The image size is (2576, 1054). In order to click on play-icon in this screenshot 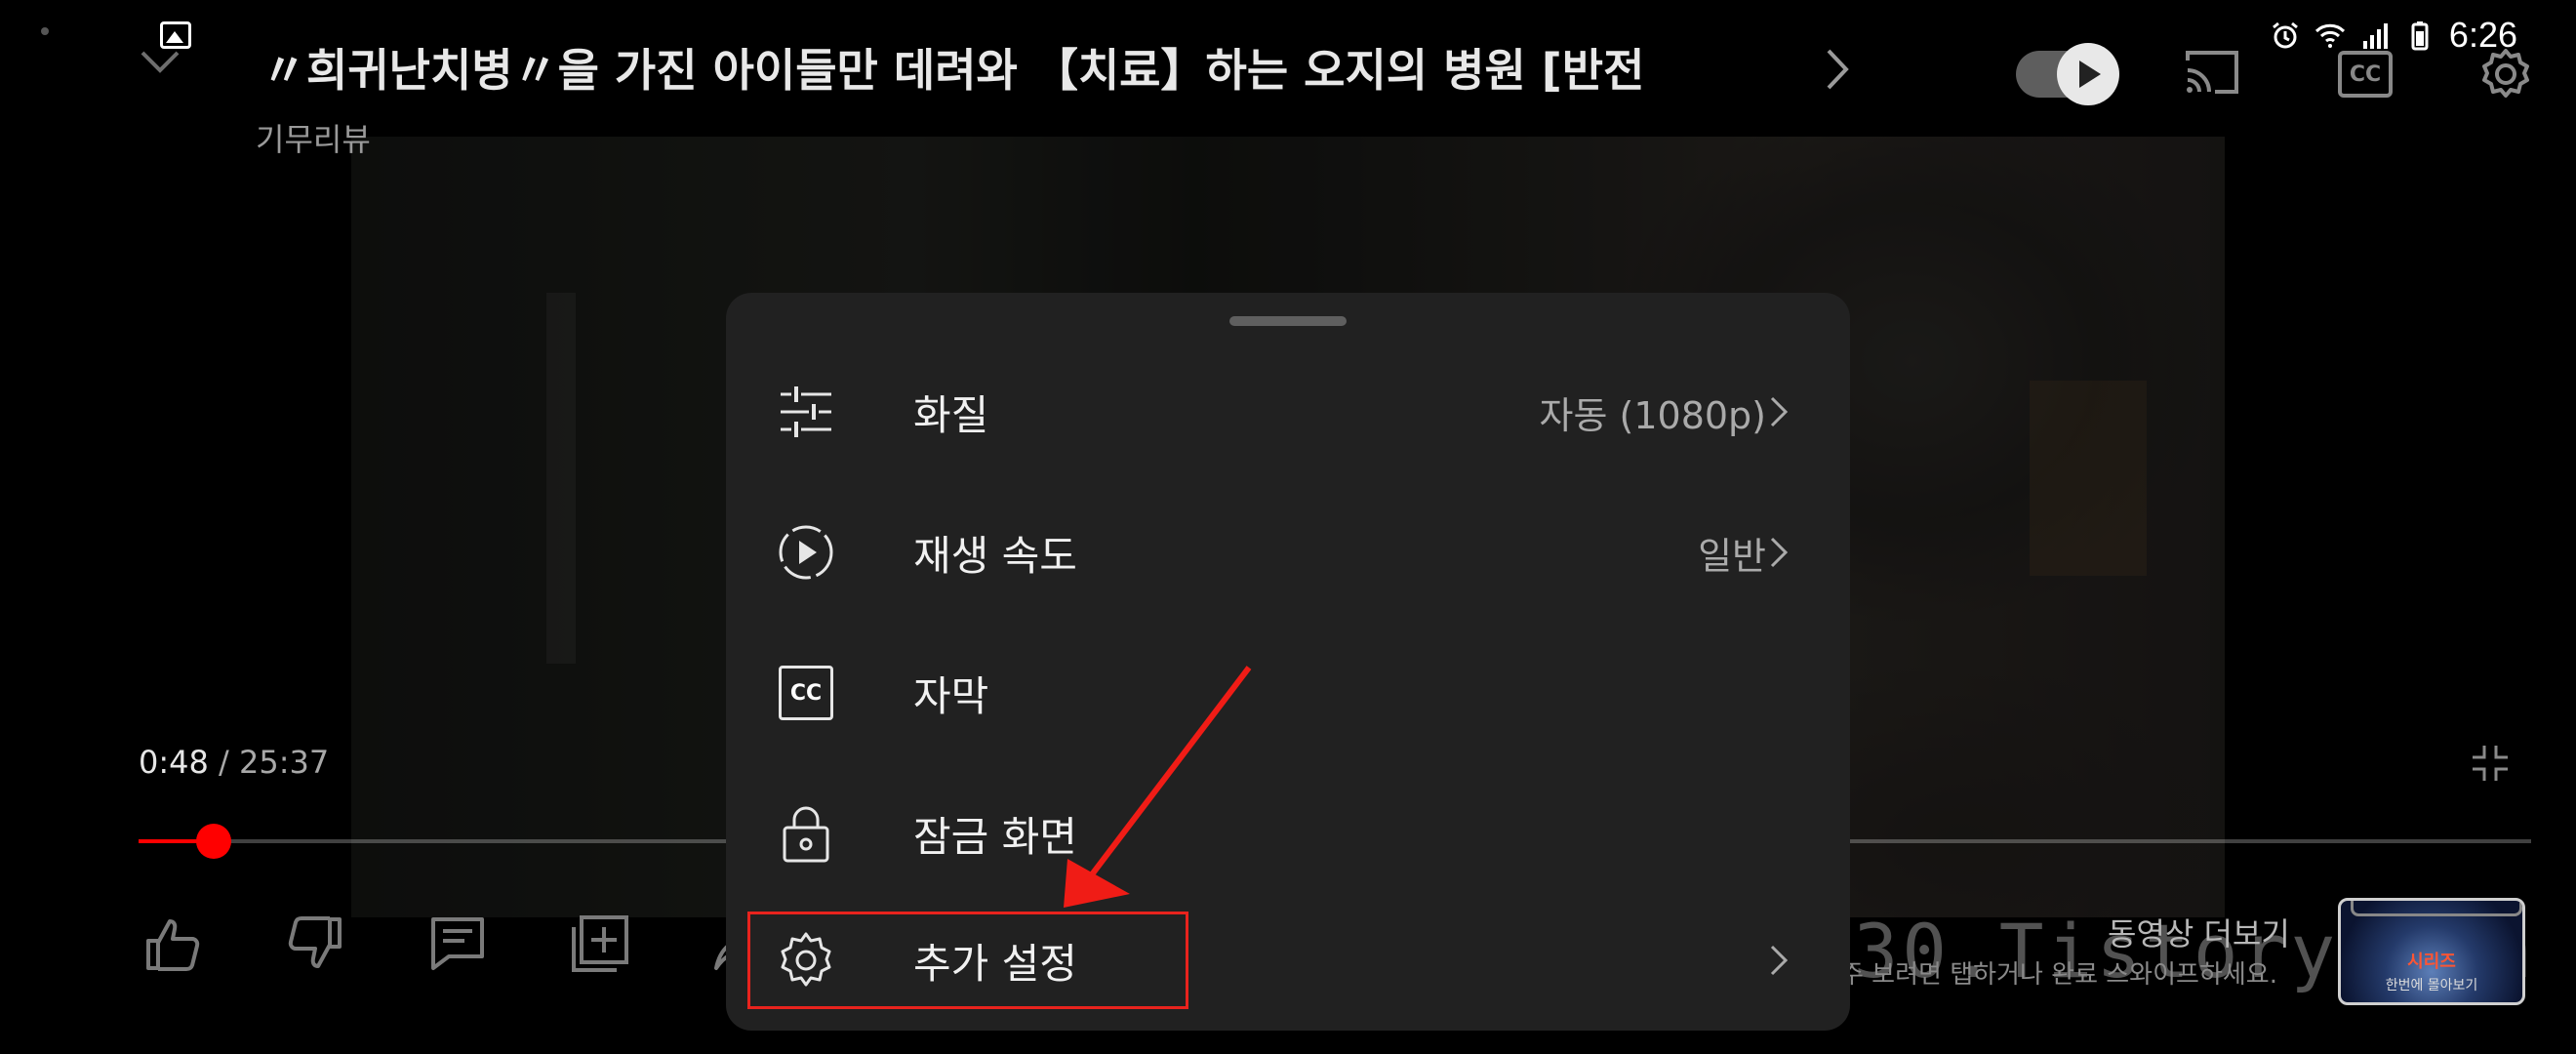, I will do `click(2090, 75)`.